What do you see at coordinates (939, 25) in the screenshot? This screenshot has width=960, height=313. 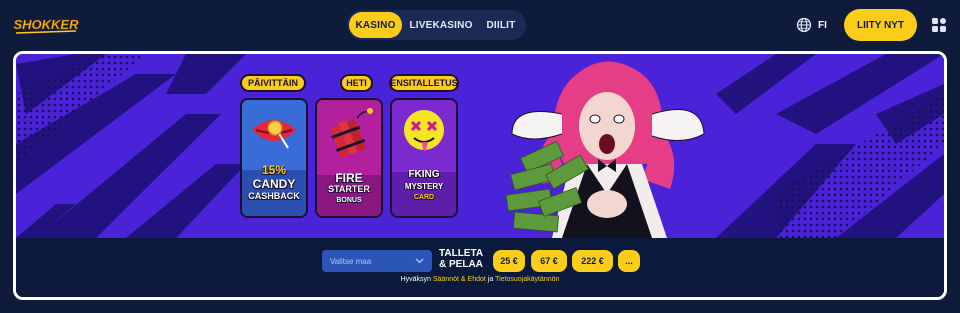 I see `grid-menu-icon` at bounding box center [939, 25].